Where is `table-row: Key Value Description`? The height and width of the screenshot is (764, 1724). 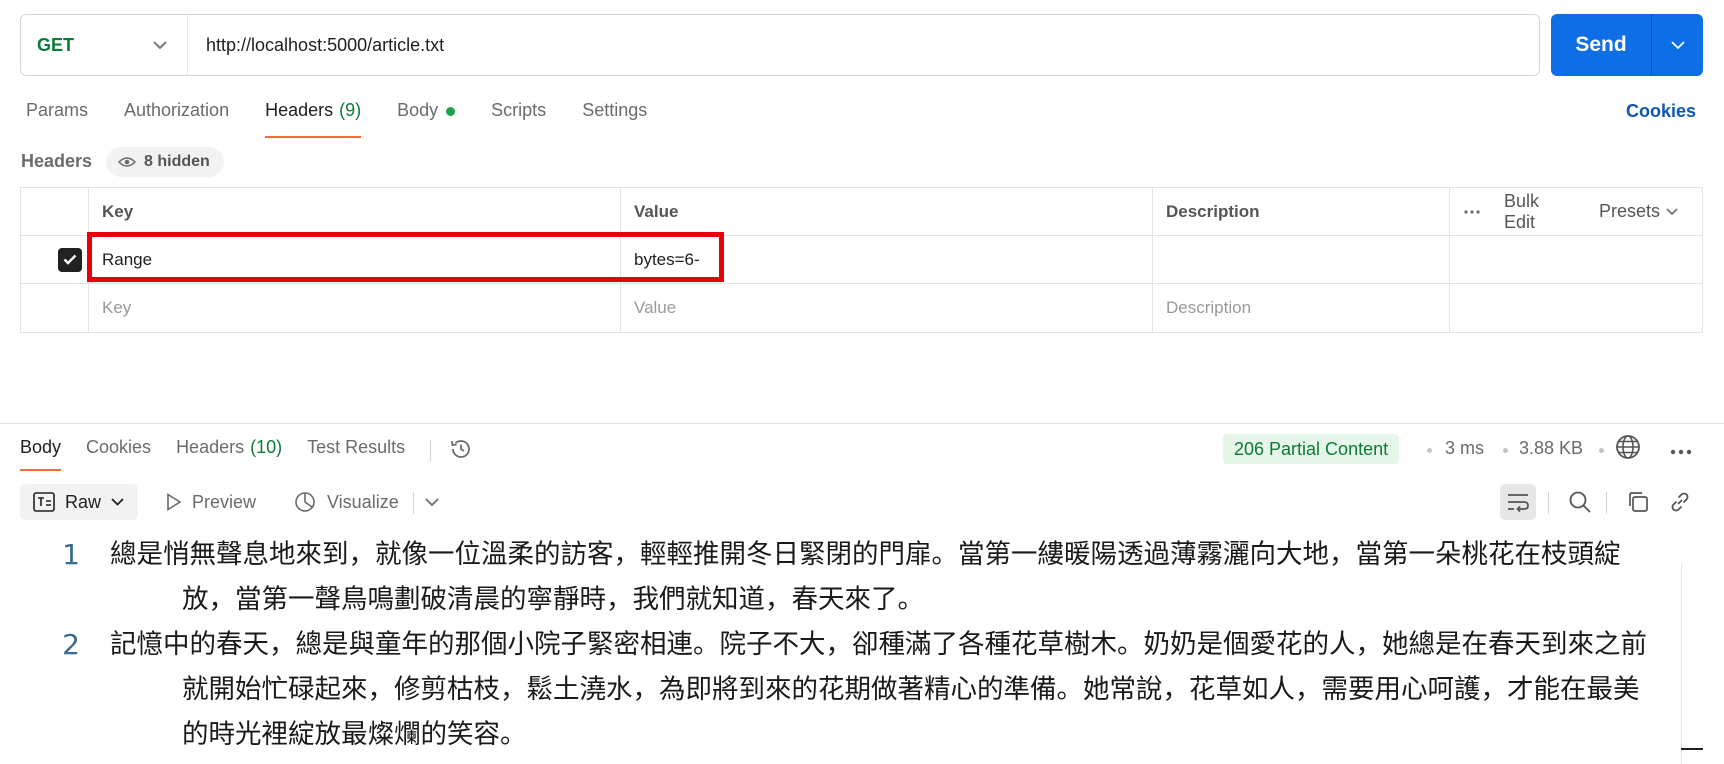
table-row: Key Value Description is located at coordinates (861, 308).